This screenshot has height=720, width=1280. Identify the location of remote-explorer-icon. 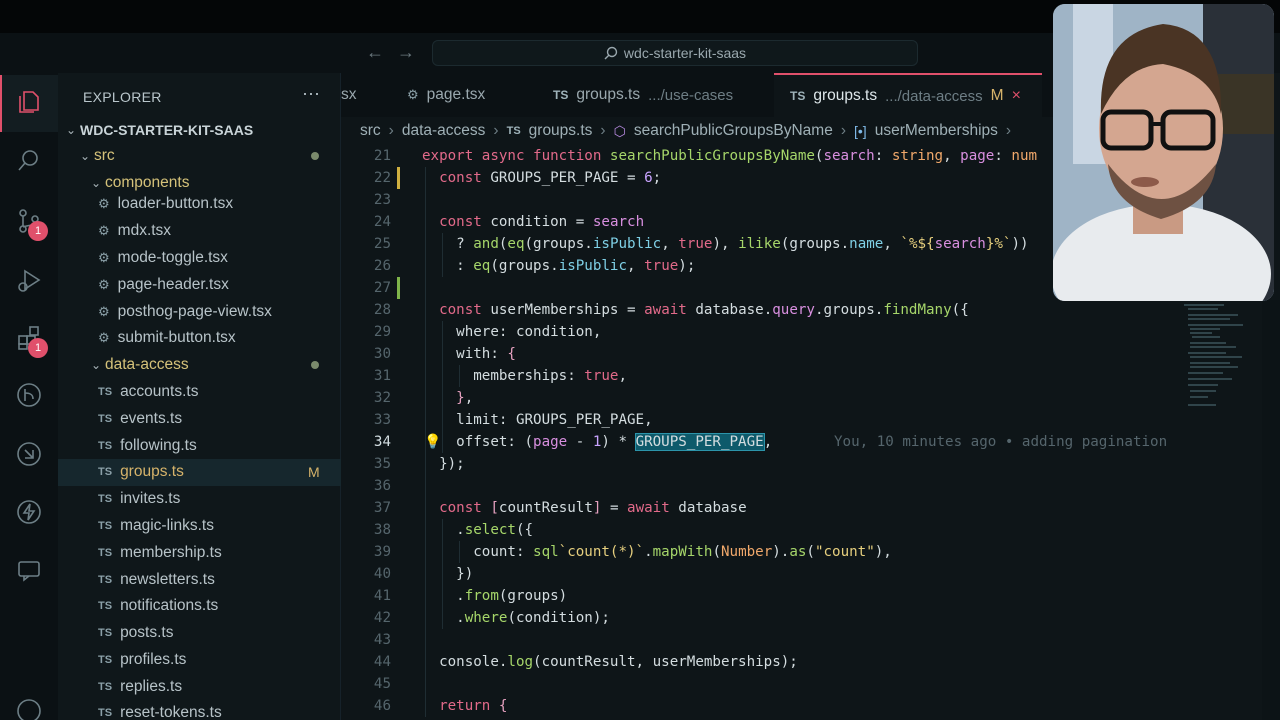
(29, 454).